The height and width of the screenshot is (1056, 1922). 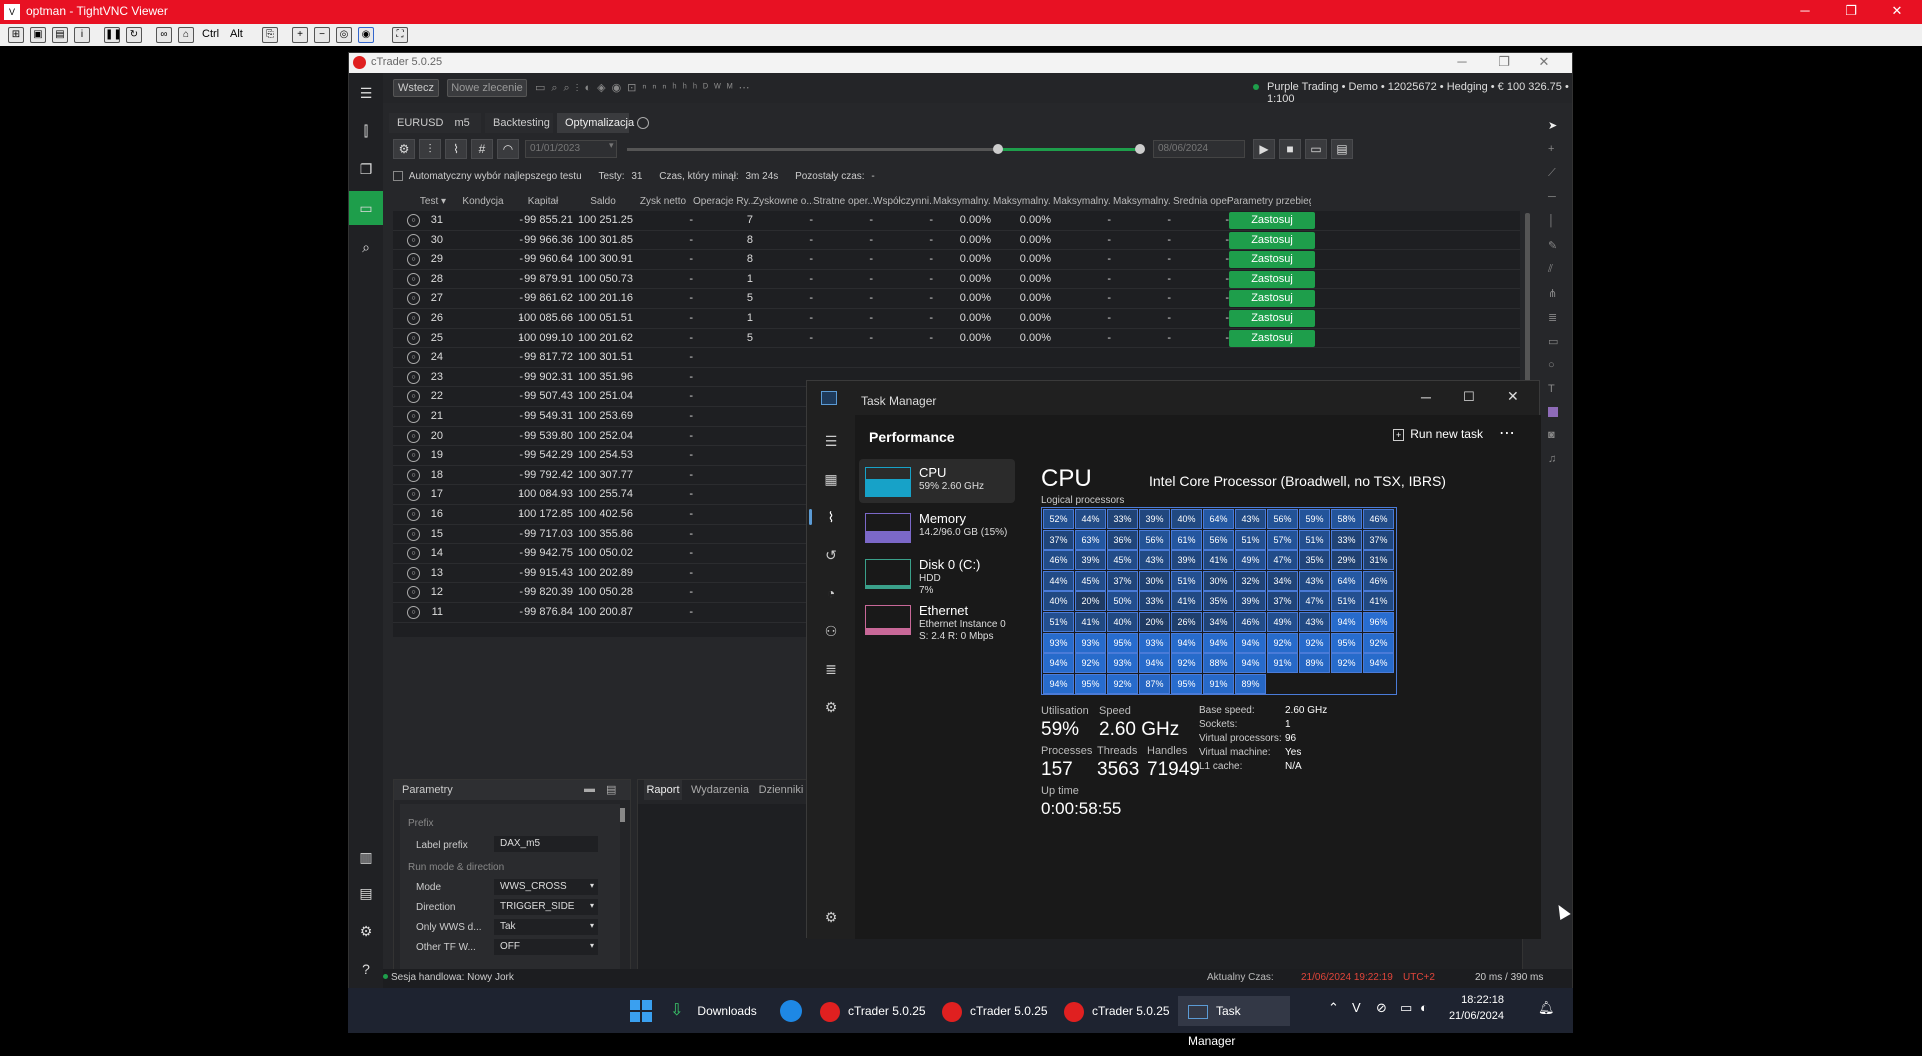 What do you see at coordinates (831, 517) in the screenshot?
I see `performance-icon: ⌇` at bounding box center [831, 517].